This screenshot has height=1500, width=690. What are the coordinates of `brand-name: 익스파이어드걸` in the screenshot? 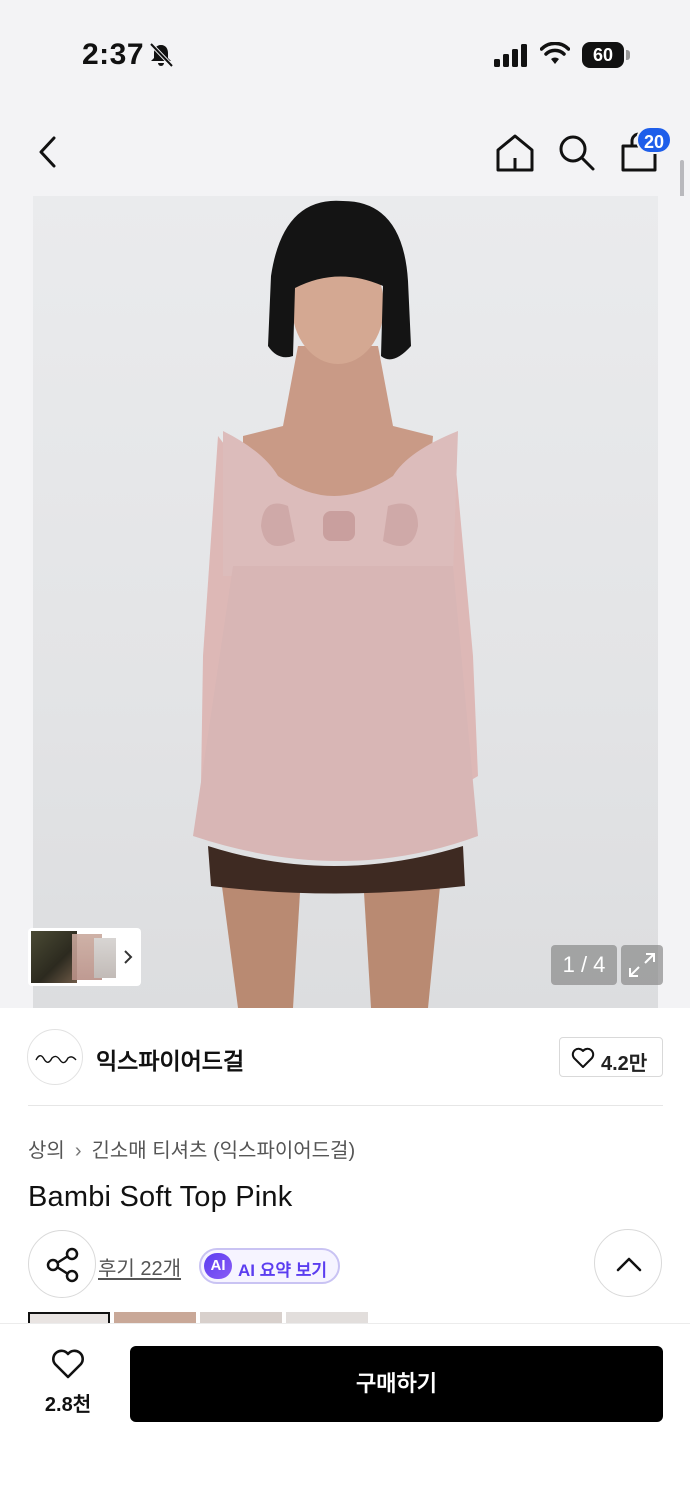 It's located at (170, 1059).